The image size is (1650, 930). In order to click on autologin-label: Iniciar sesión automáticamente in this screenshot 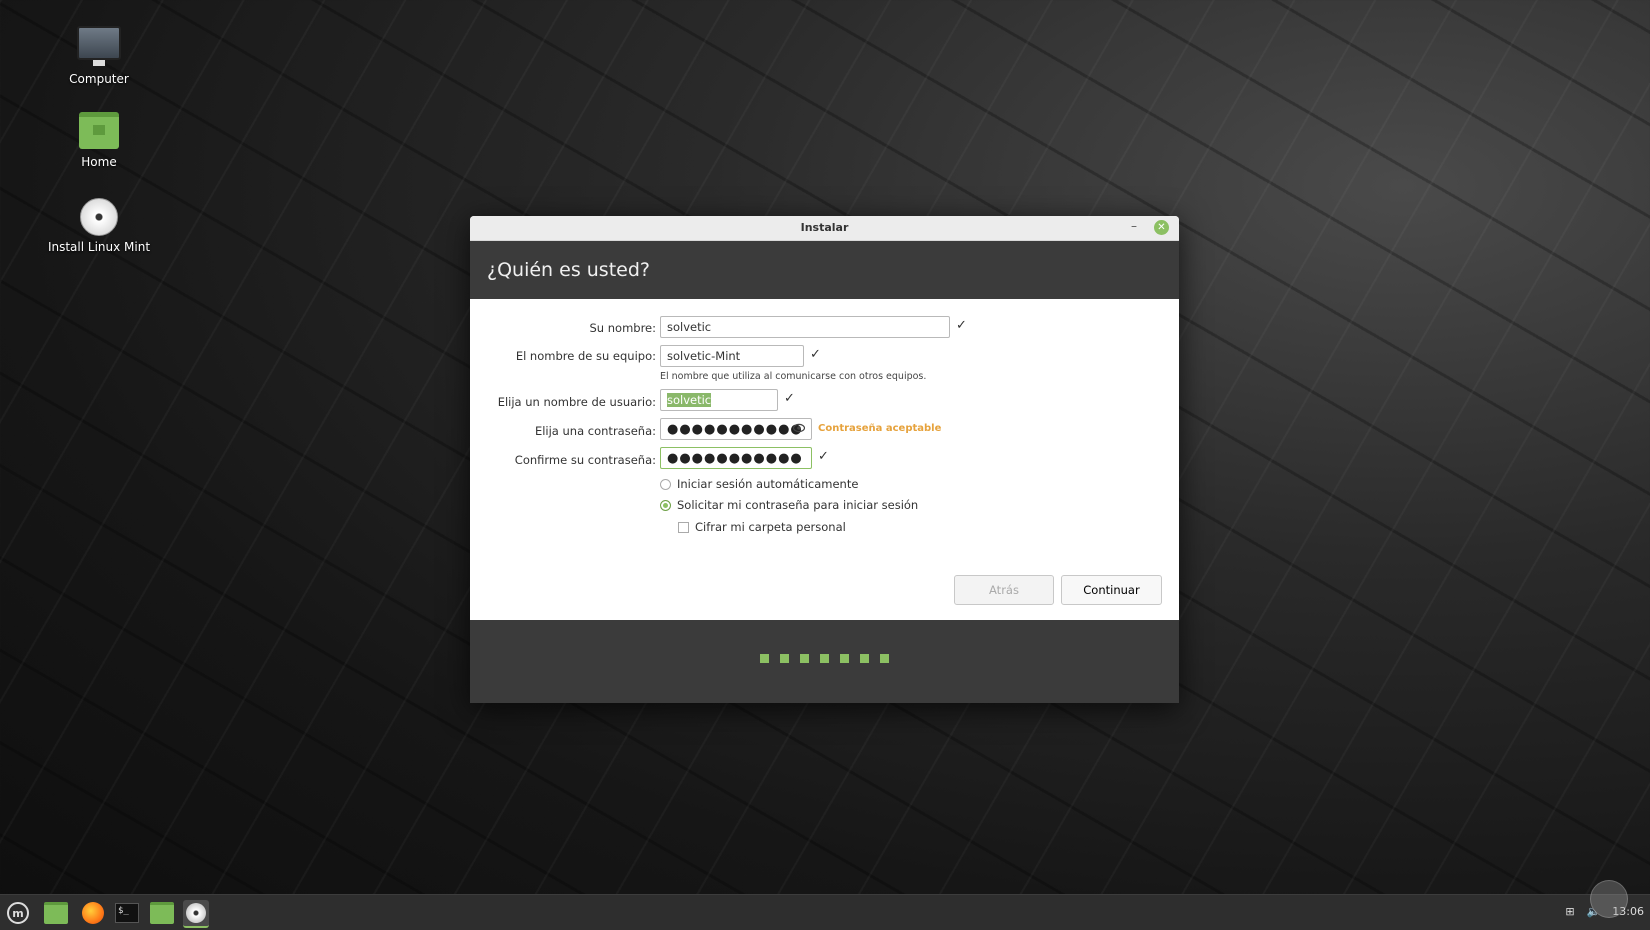, I will do `click(768, 484)`.